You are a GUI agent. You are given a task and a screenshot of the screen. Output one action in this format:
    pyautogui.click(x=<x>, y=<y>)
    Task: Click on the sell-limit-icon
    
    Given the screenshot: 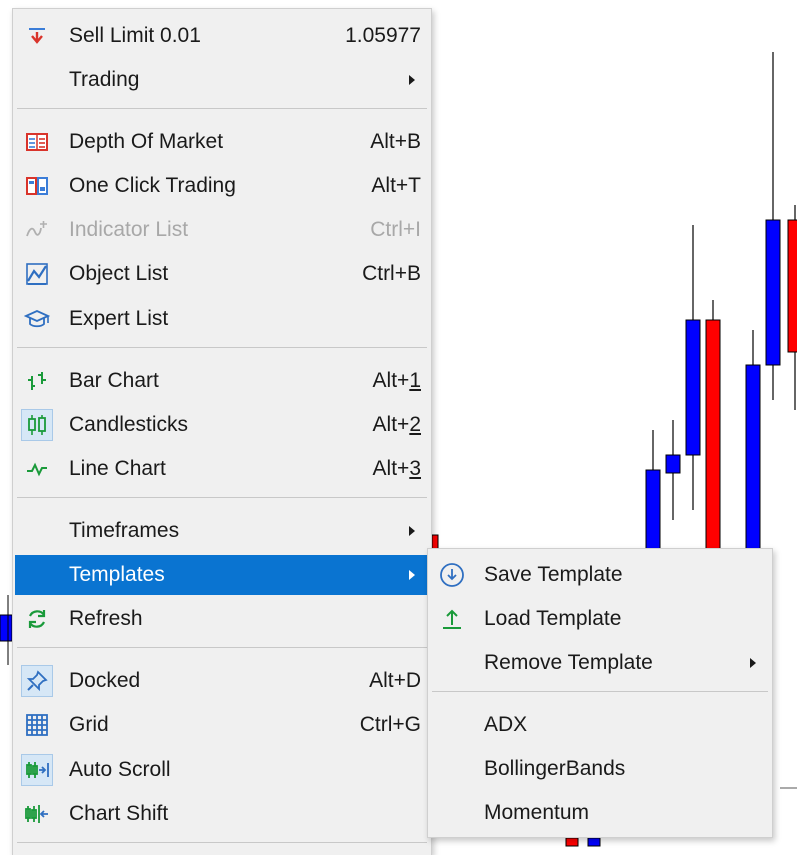 What is the action you would take?
    pyautogui.click(x=37, y=36)
    